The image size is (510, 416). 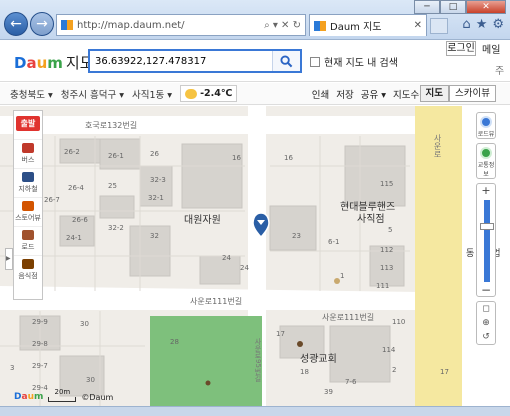 What do you see at coordinates (399, 322) in the screenshot?
I see `parcel: 110` at bounding box center [399, 322].